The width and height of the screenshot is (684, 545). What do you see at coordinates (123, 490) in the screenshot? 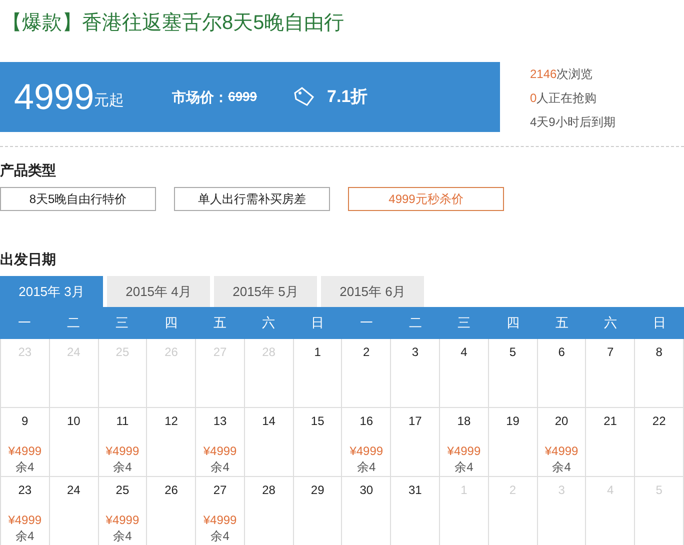
I see `day-number: 25` at bounding box center [123, 490].